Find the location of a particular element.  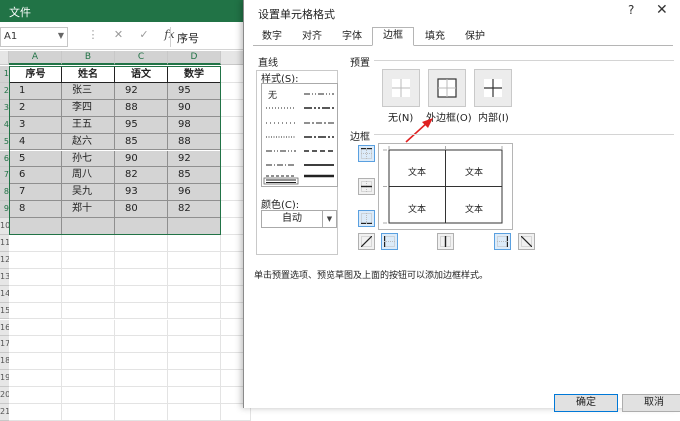

row-header: 15 is located at coordinates (4, 311).